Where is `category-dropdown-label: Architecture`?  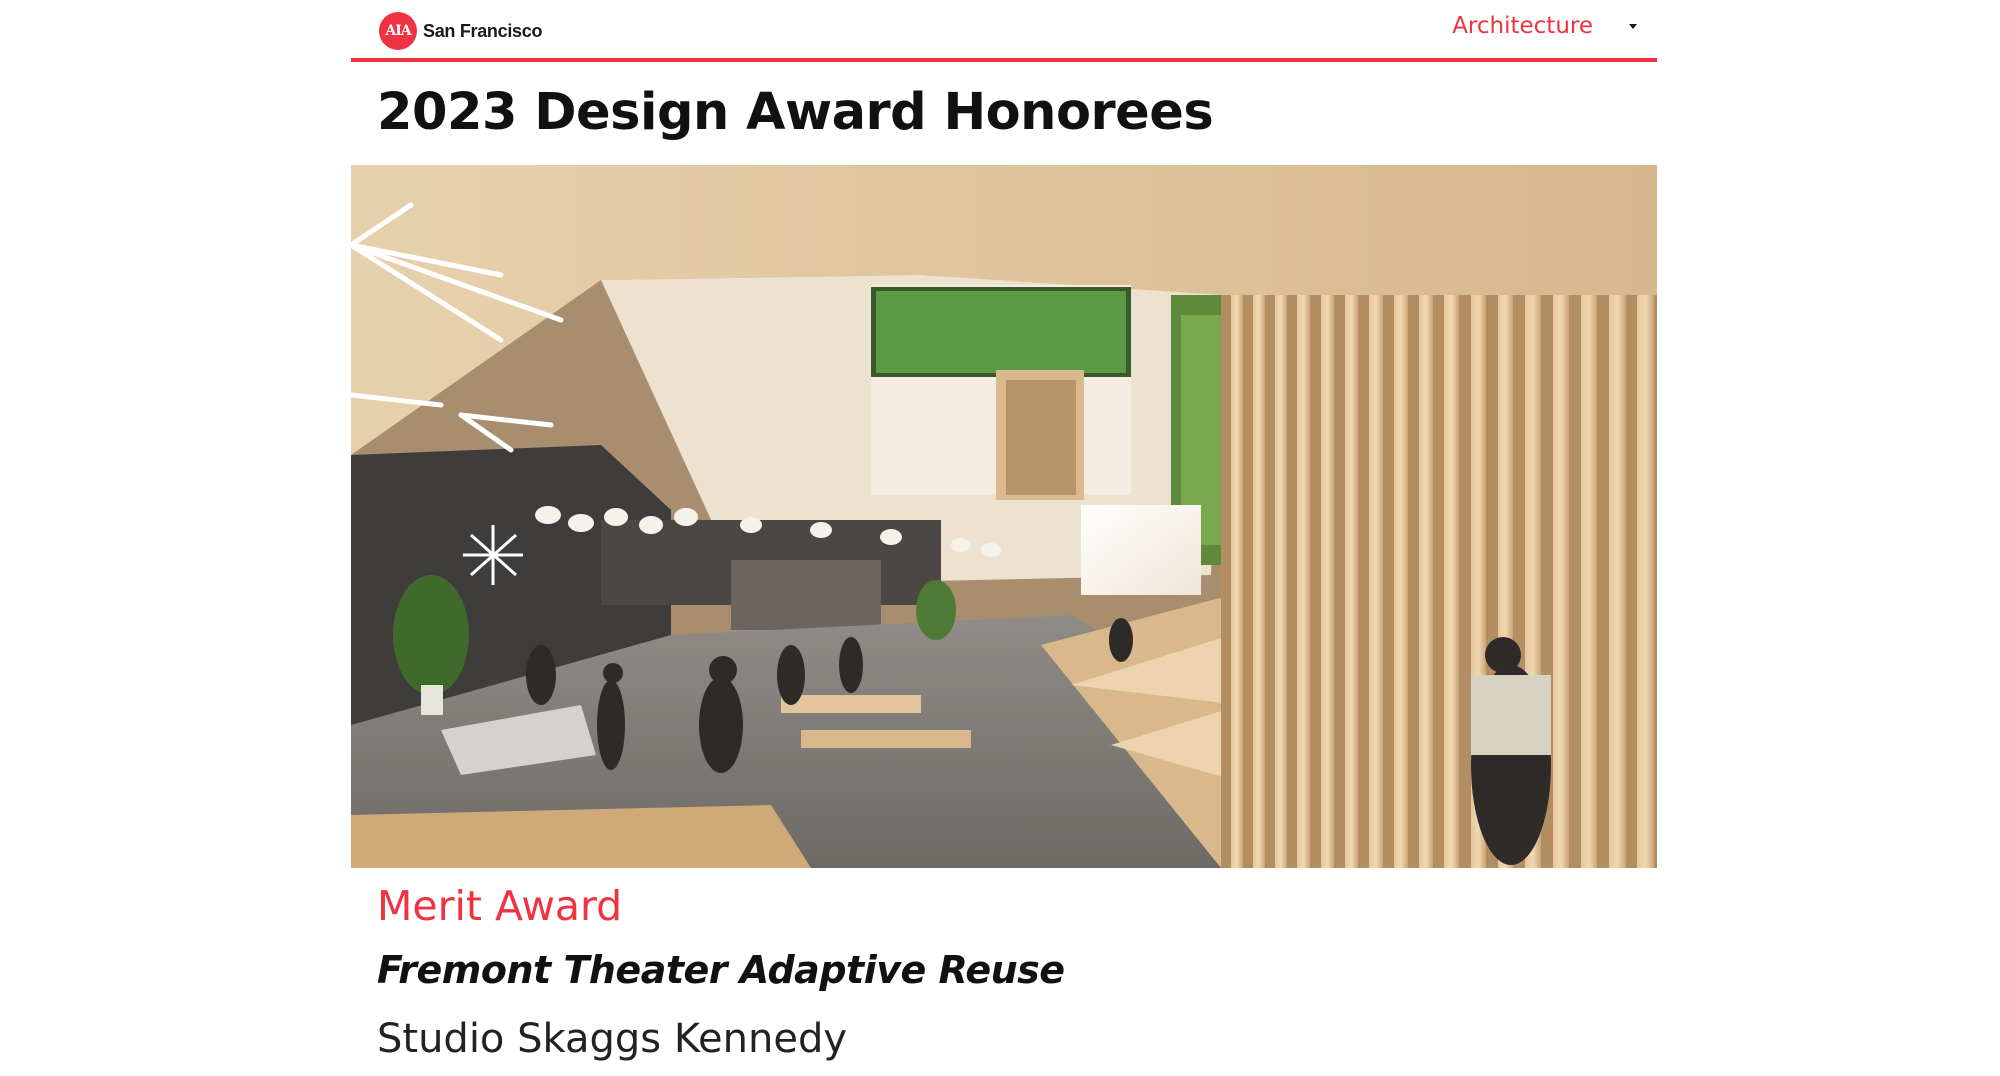
category-dropdown-label: Architecture is located at coordinates (1522, 26).